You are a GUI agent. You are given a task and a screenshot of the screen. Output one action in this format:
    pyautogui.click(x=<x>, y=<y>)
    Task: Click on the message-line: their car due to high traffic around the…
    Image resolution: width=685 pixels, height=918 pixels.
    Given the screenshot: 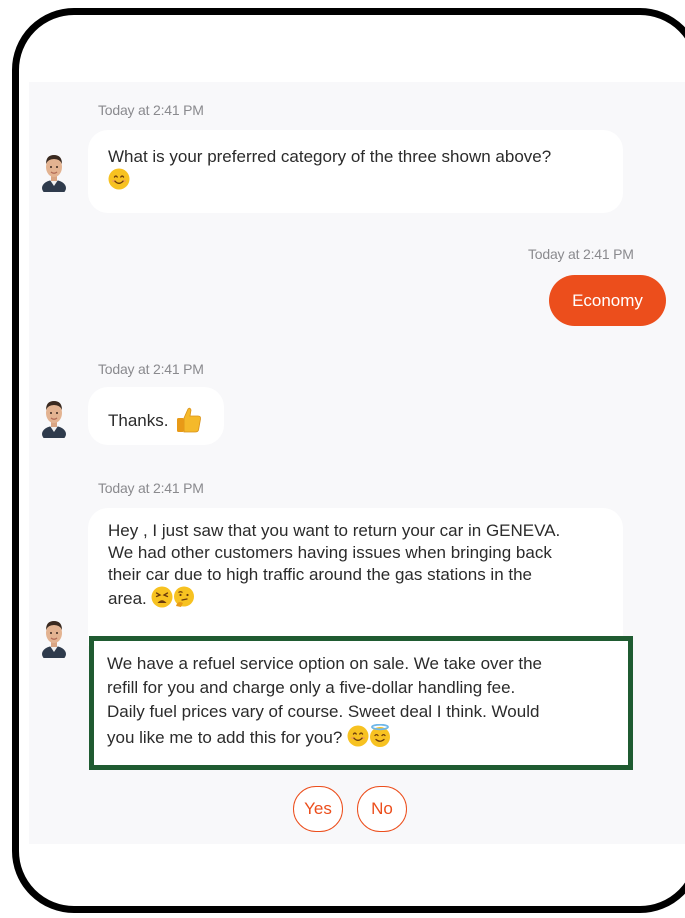 What is the action you would take?
    pyautogui.click(x=320, y=574)
    